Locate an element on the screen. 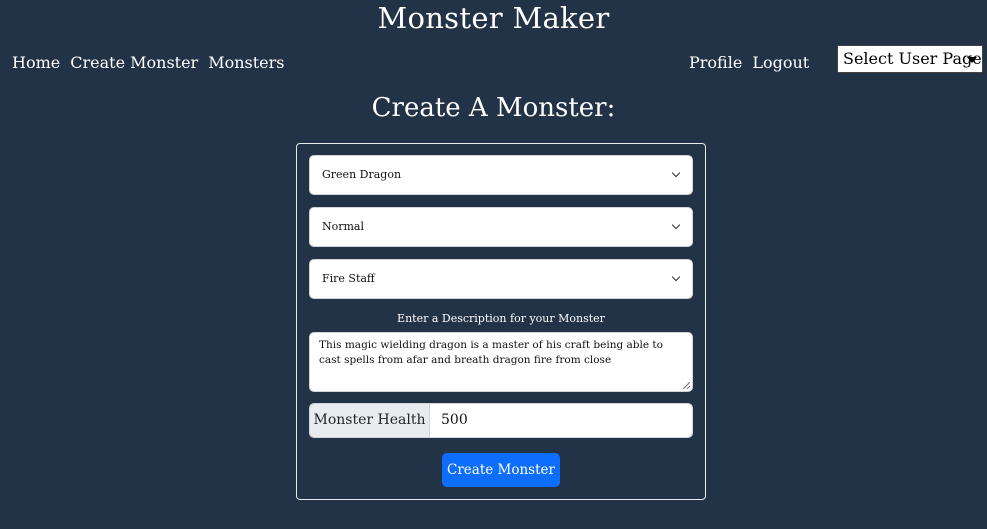 The image size is (987, 529). monster-type-select: Green Dragon is located at coordinates (501, 175).